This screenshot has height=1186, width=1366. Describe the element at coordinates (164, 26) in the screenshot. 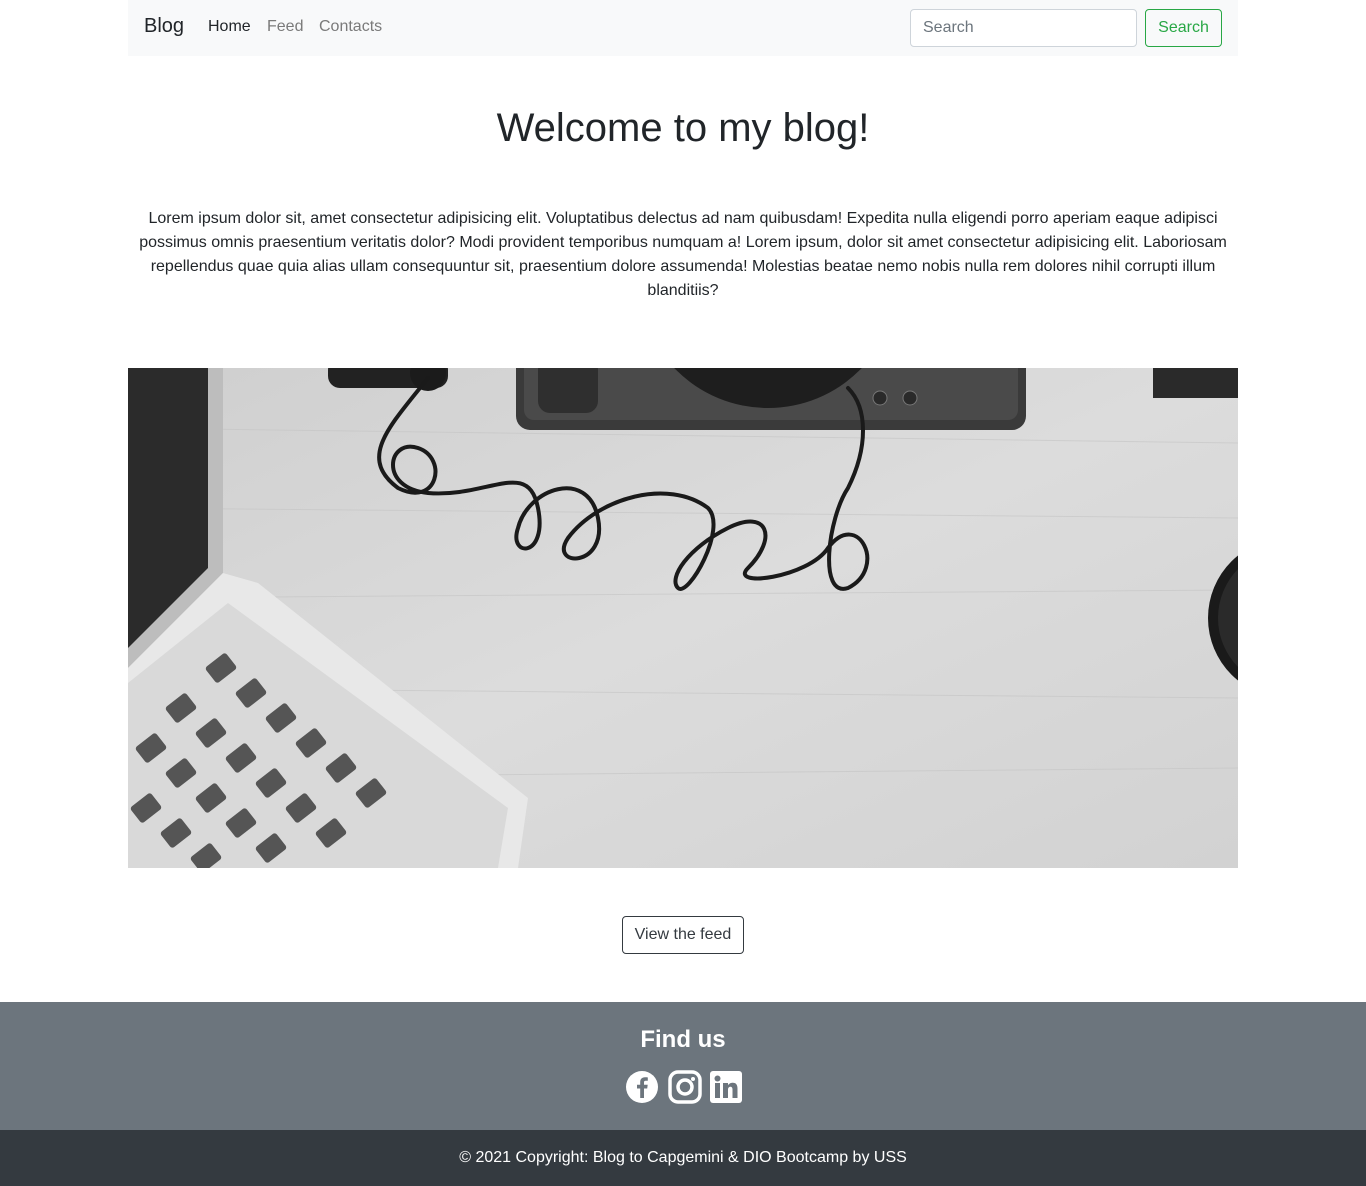

I see `brand-link: Blog` at that location.